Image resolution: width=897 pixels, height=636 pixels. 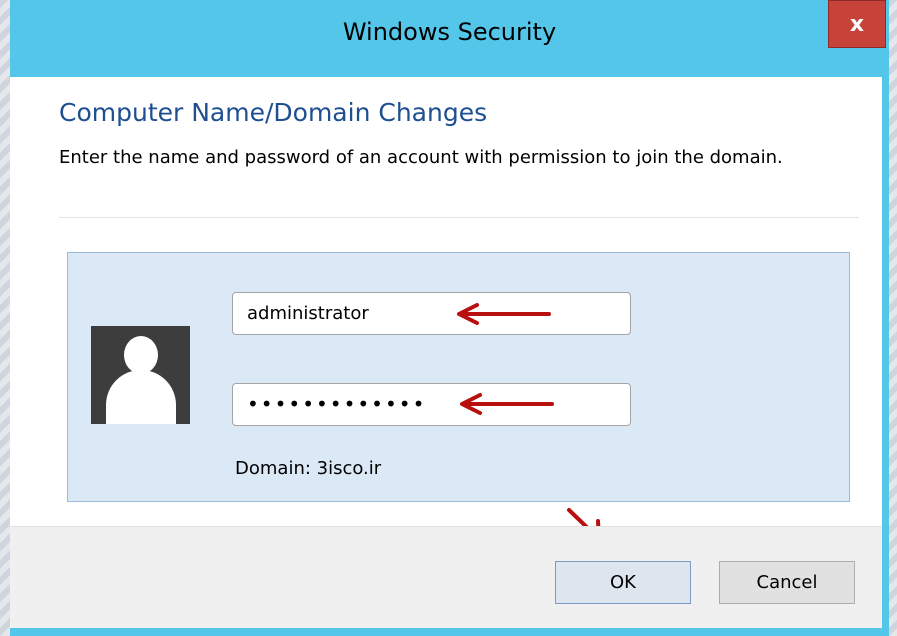 What do you see at coordinates (141, 397) in the screenshot?
I see `avatar-body` at bounding box center [141, 397].